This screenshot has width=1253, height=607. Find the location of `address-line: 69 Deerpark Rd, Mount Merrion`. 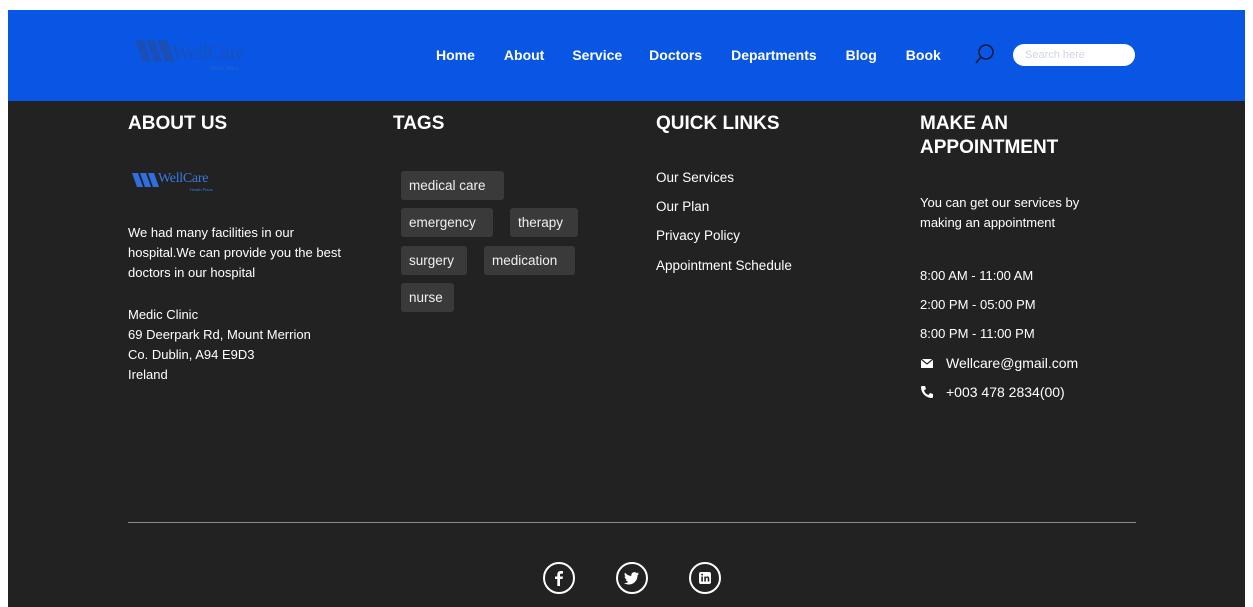

address-line: 69 Deerpark Rd, Mount Merrion is located at coordinates (219, 334).